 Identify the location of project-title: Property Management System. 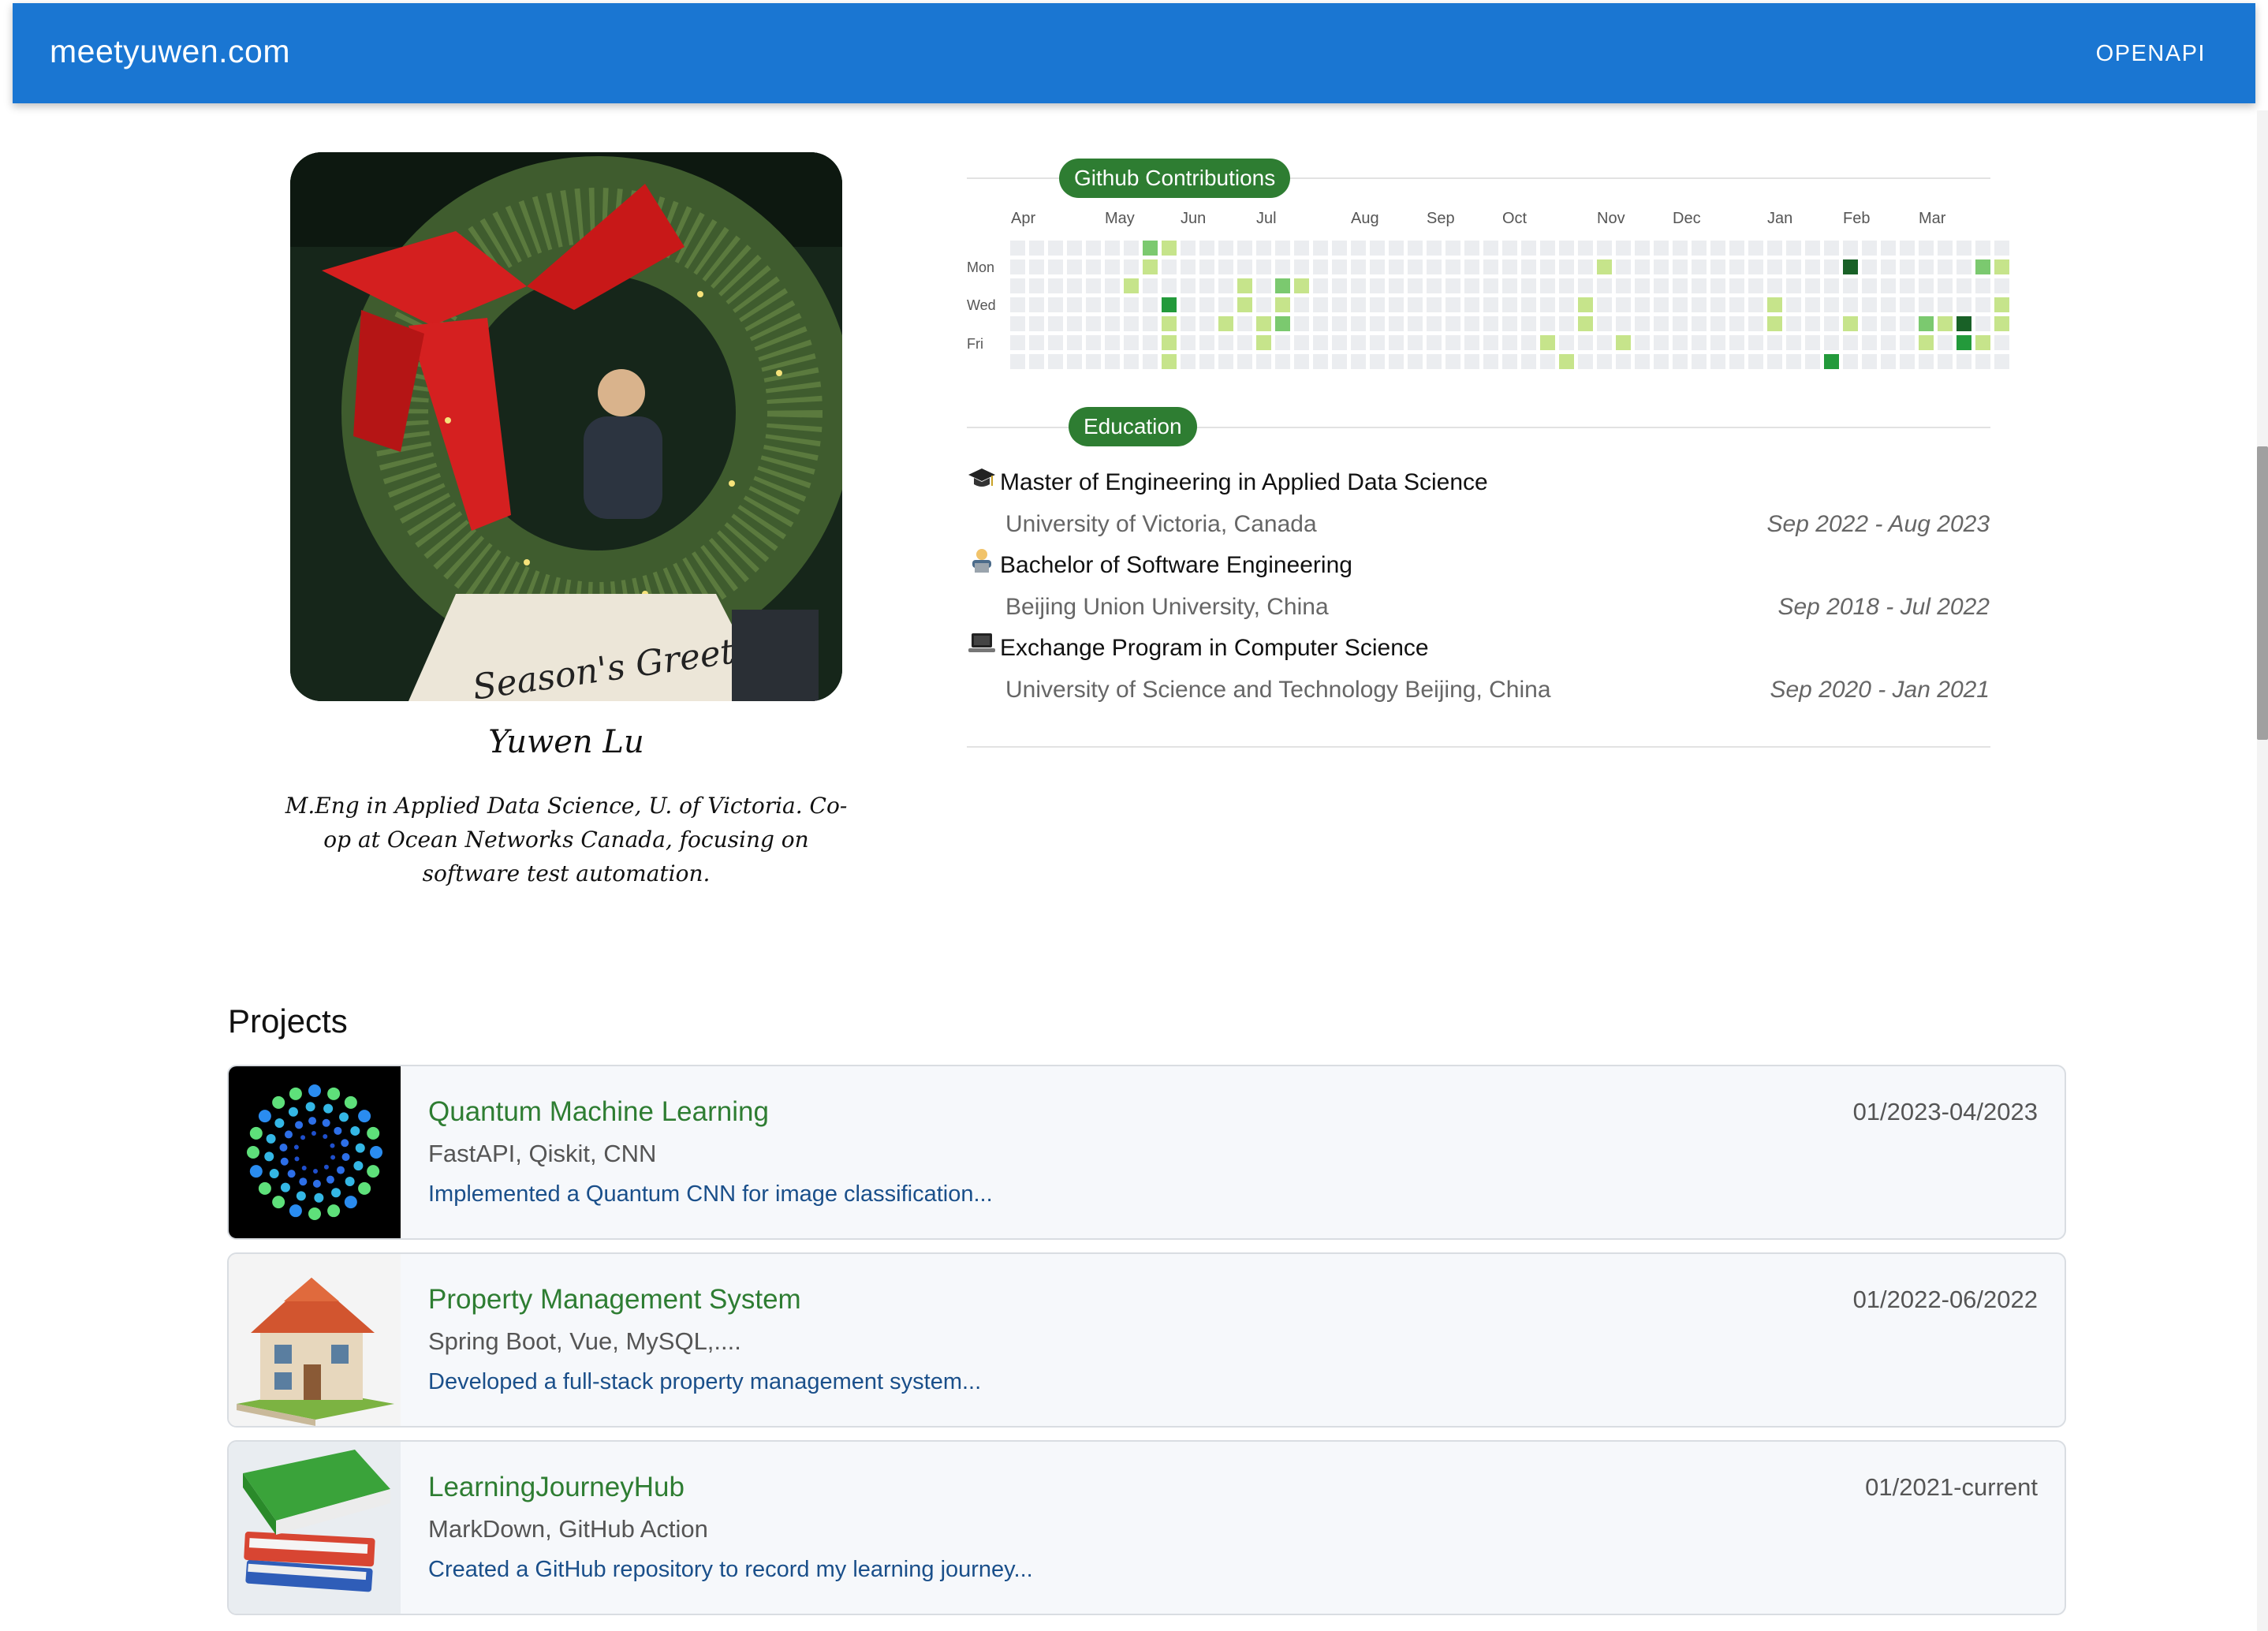
(614, 1300).